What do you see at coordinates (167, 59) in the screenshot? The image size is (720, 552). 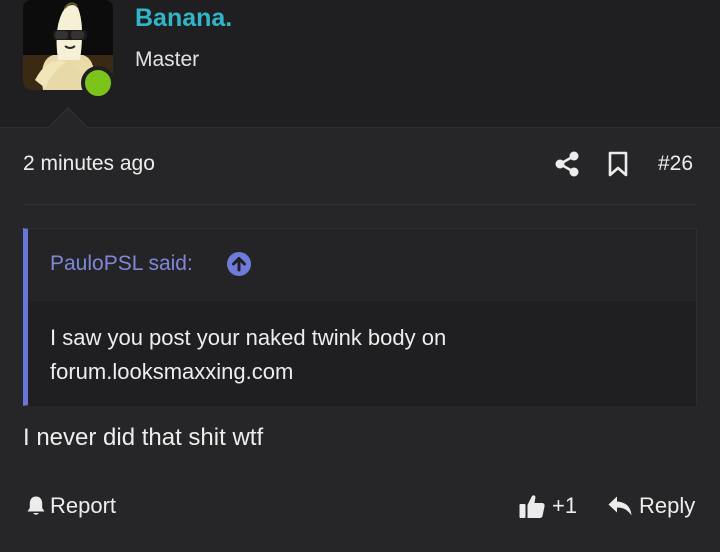 I see `user-title: Master` at bounding box center [167, 59].